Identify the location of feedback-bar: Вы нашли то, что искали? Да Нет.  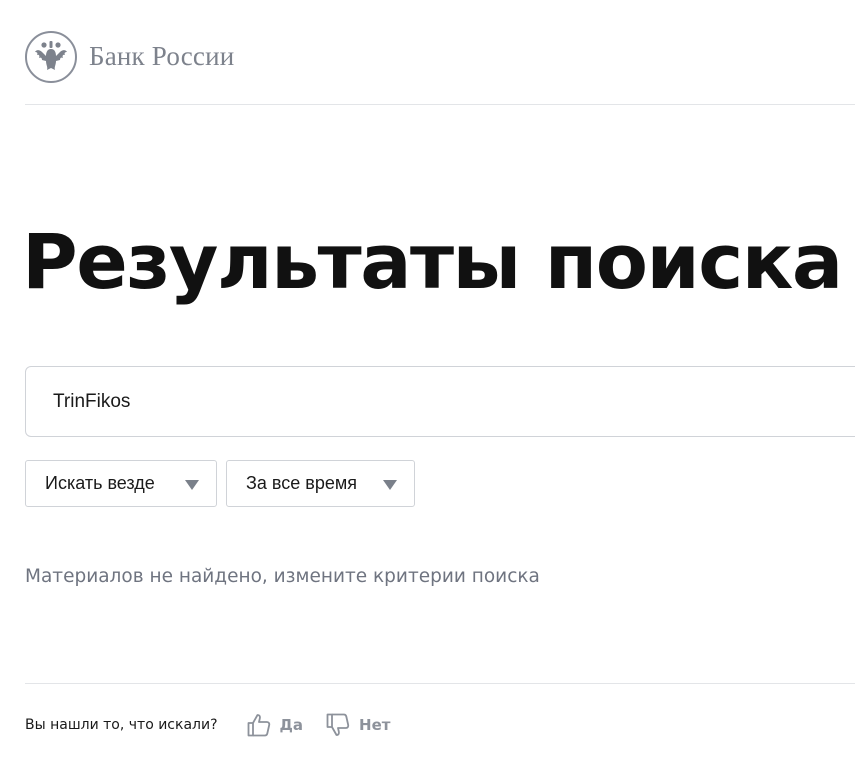
(207, 725).